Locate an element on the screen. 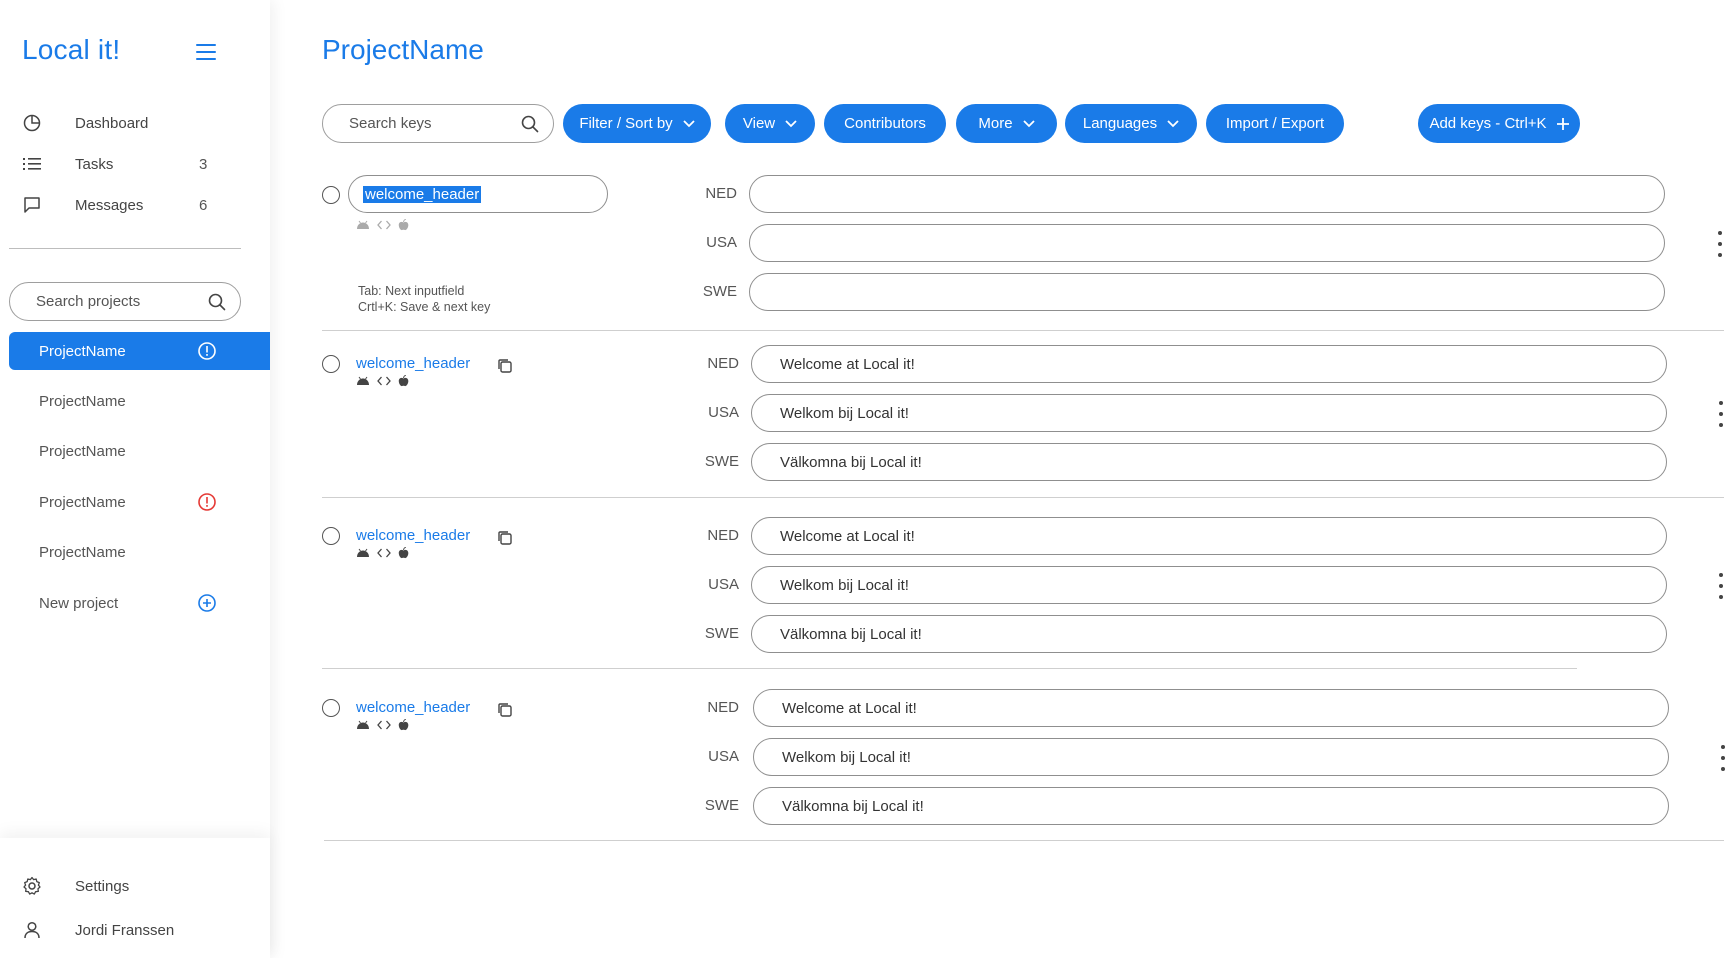  lang-label: SWE is located at coordinates (721, 633).